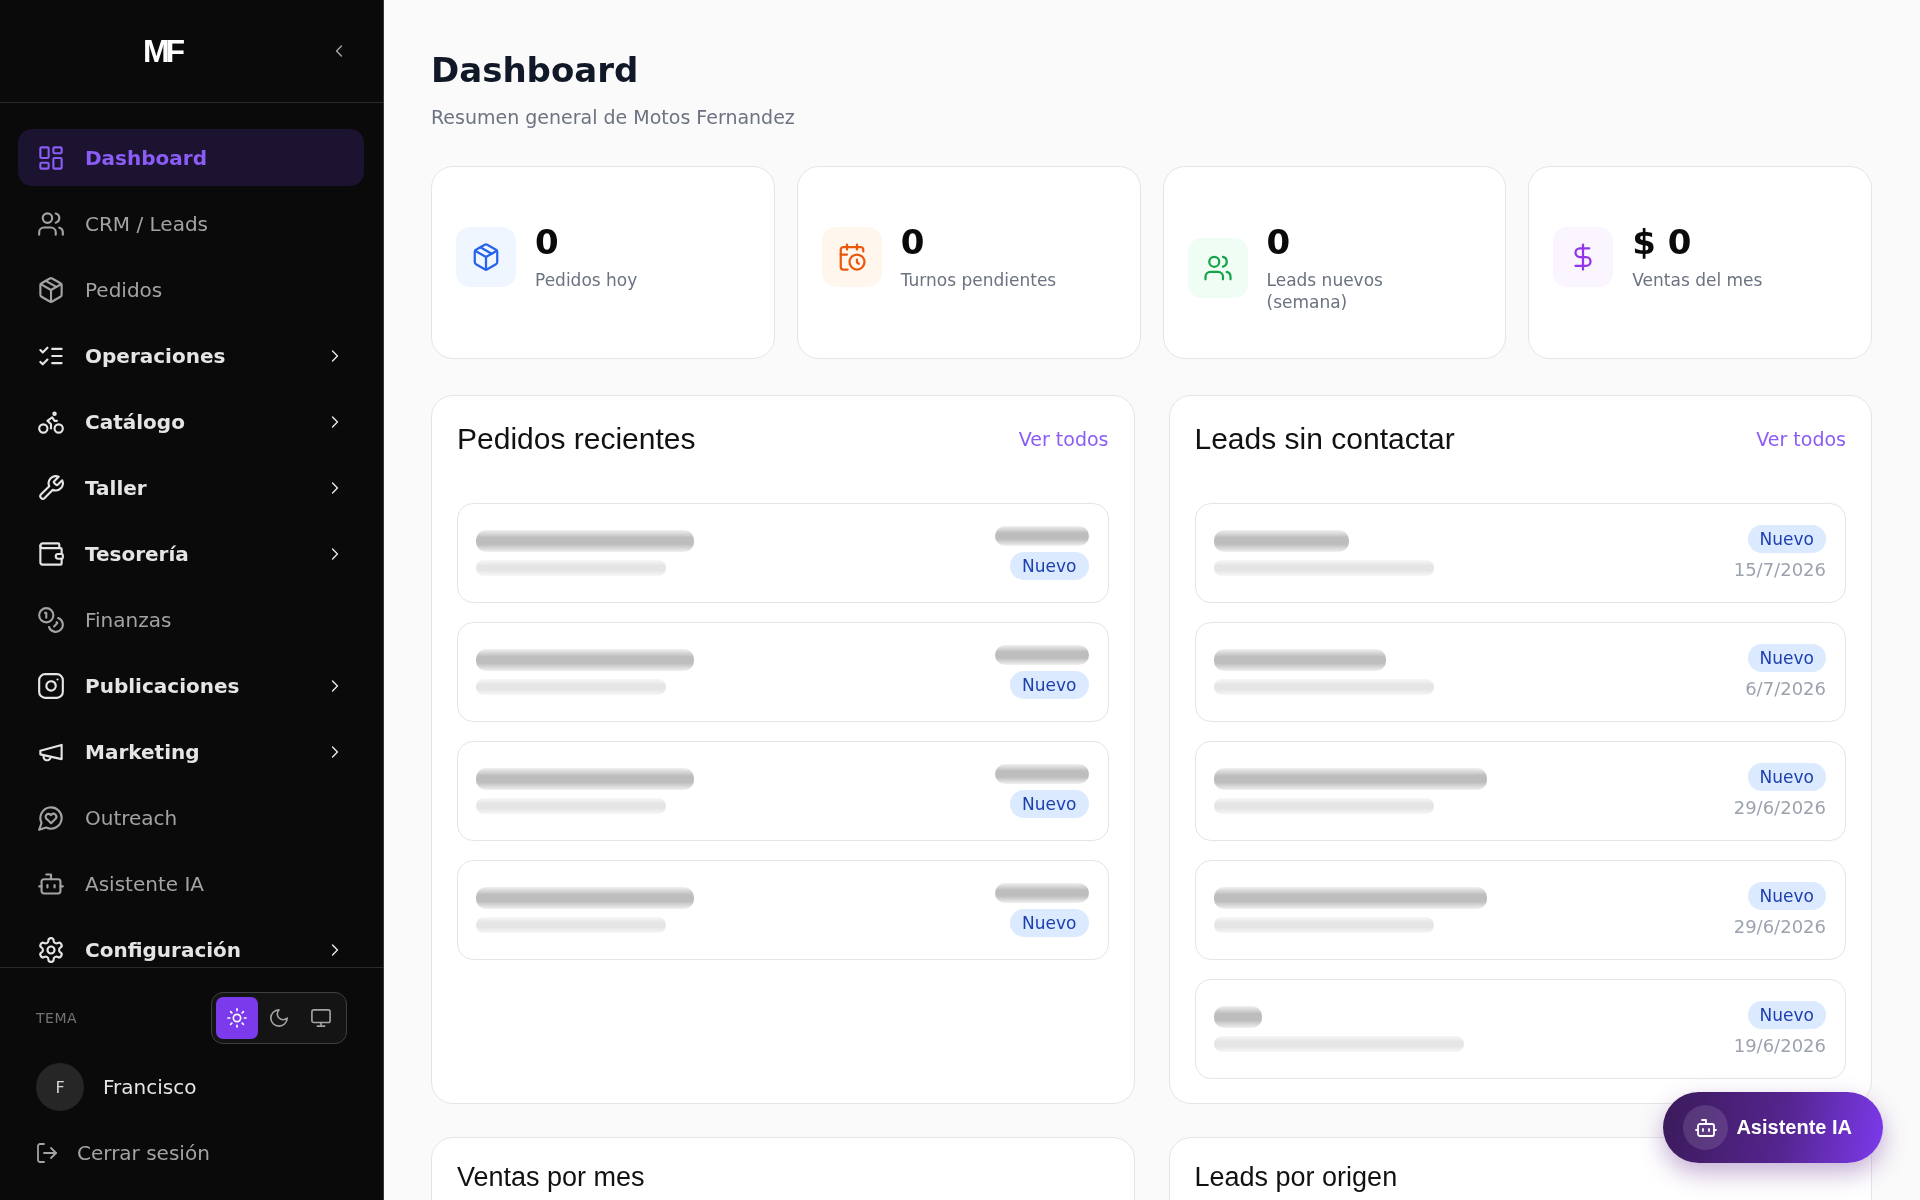 The height and width of the screenshot is (1200, 1920). I want to click on chart-title: Ventas por mes, so click(551, 1177).